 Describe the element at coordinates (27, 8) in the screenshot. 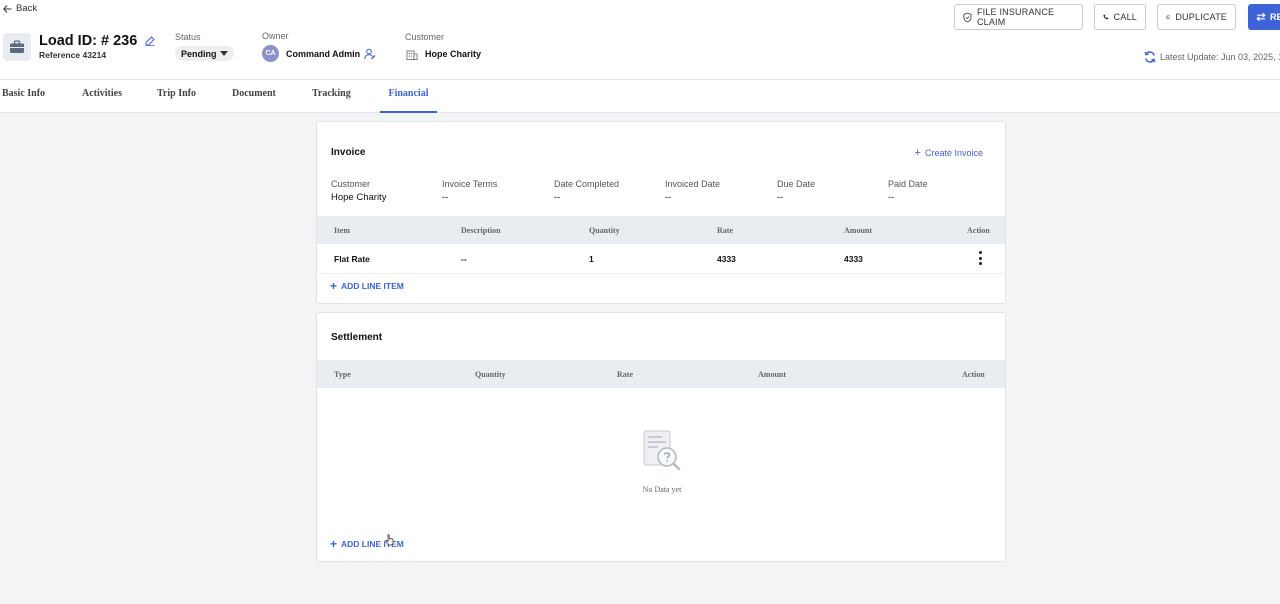

I see `back-label: Back` at that location.